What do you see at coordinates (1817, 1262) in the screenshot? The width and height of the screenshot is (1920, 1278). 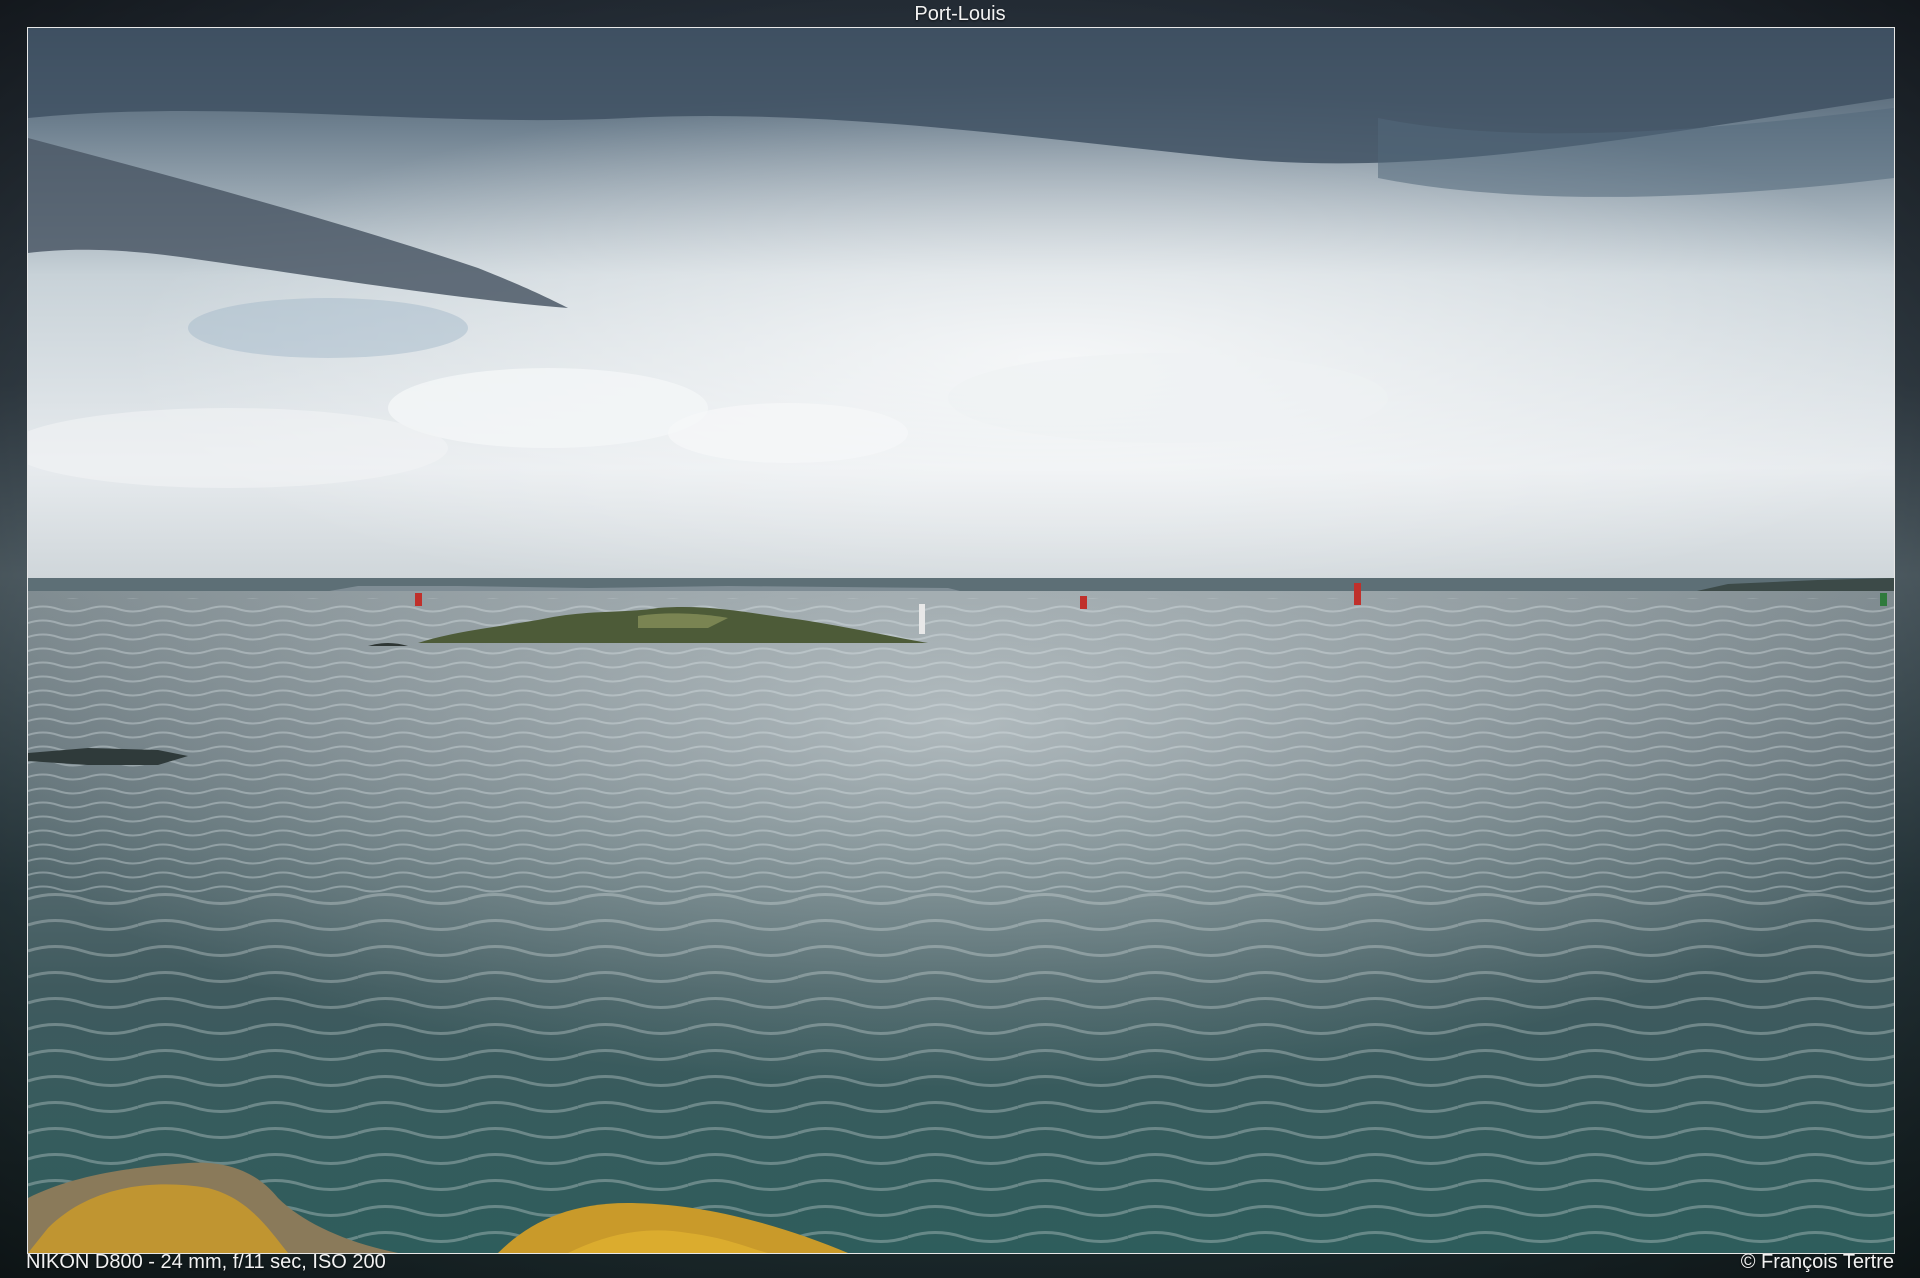 I see `photo-credit: © François Tertre` at bounding box center [1817, 1262].